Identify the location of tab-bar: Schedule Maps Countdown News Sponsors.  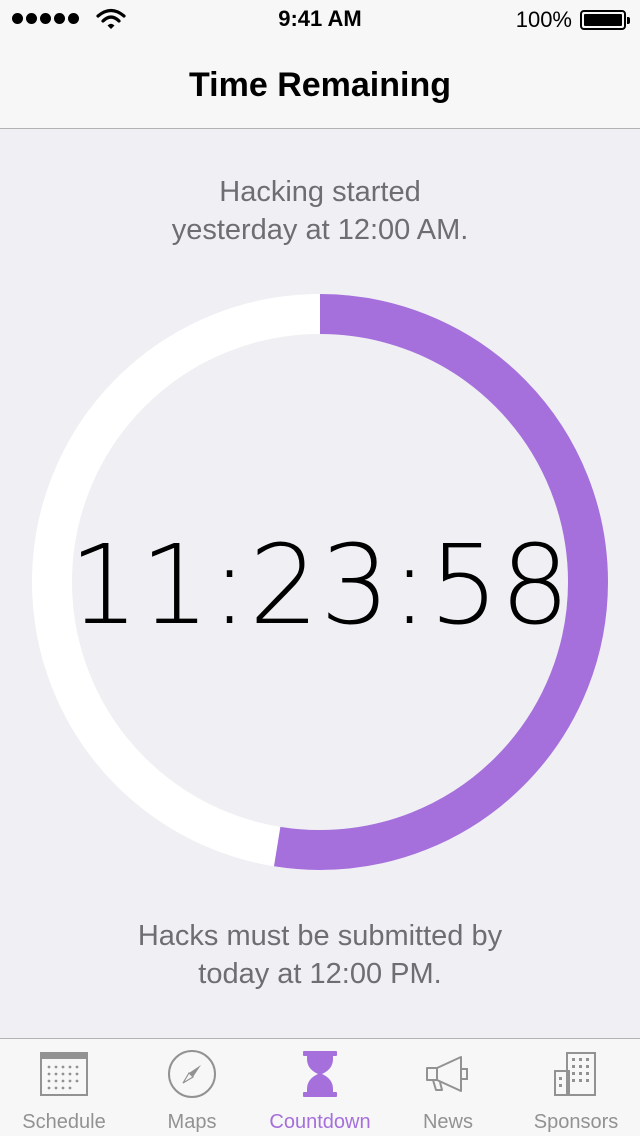
(320, 1087).